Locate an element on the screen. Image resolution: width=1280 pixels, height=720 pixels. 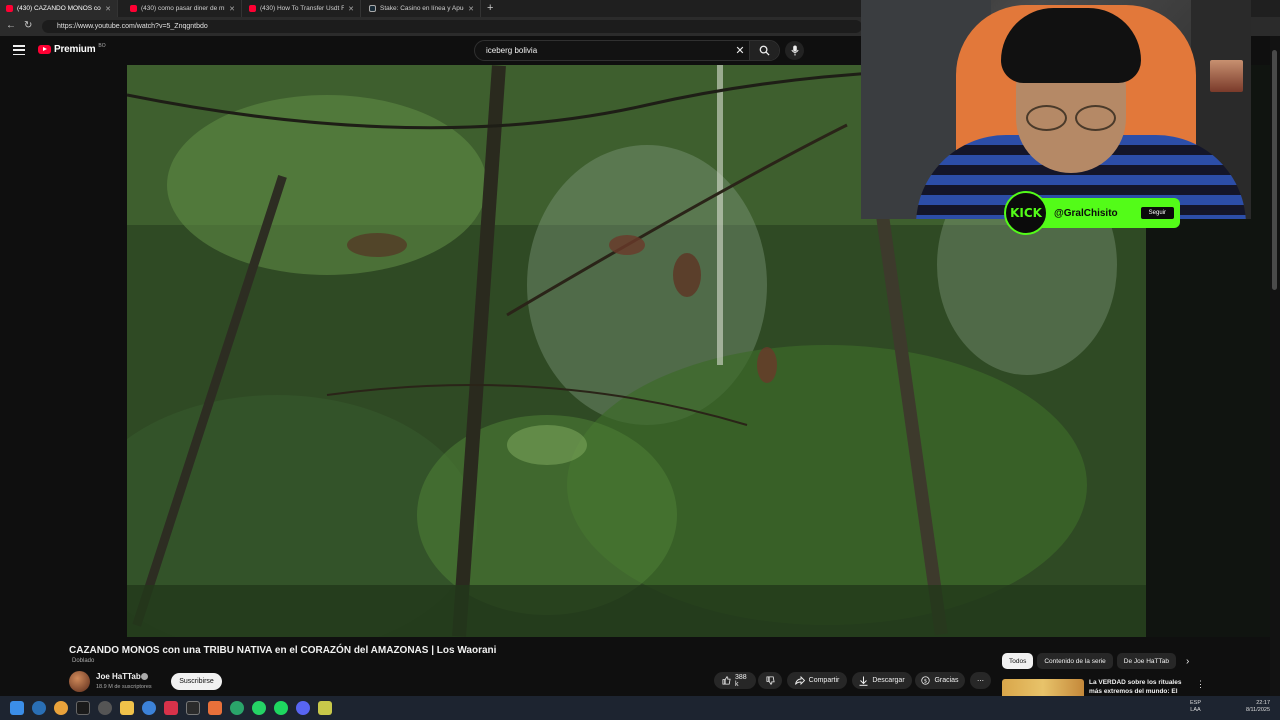
back-arrow-icon: ← is located at coordinates (11, 25).